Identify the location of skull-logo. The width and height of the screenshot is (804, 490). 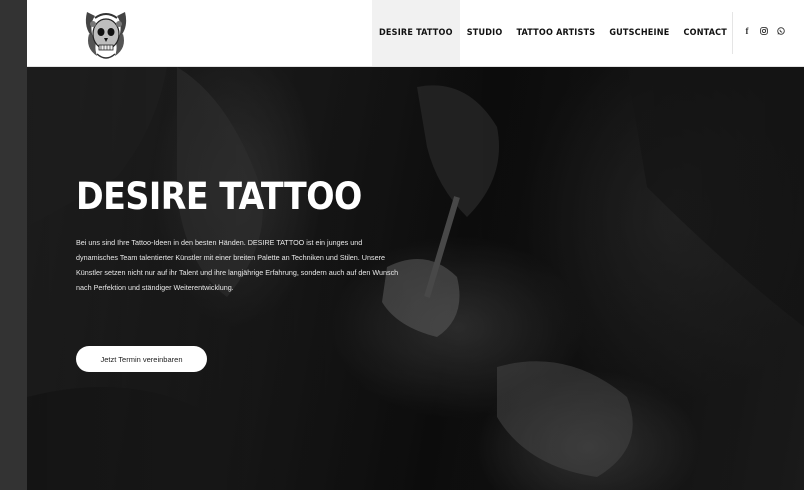
(106, 34).